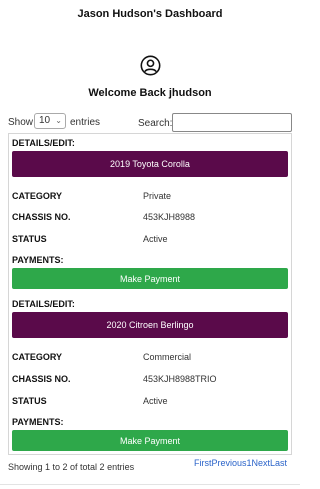  I want to click on pager-previous: Previous, so click(229, 463).